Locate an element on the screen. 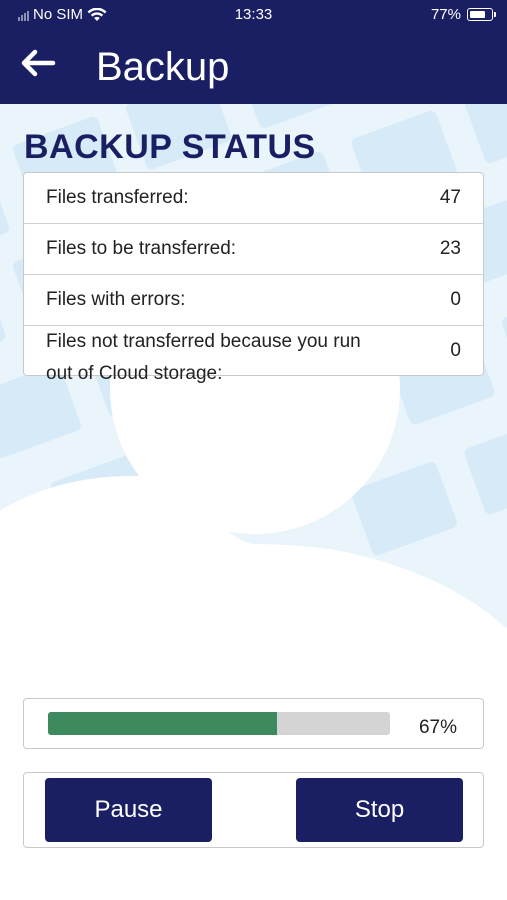 The image size is (507, 900). nav-bar: Backup is located at coordinates (253, 67).